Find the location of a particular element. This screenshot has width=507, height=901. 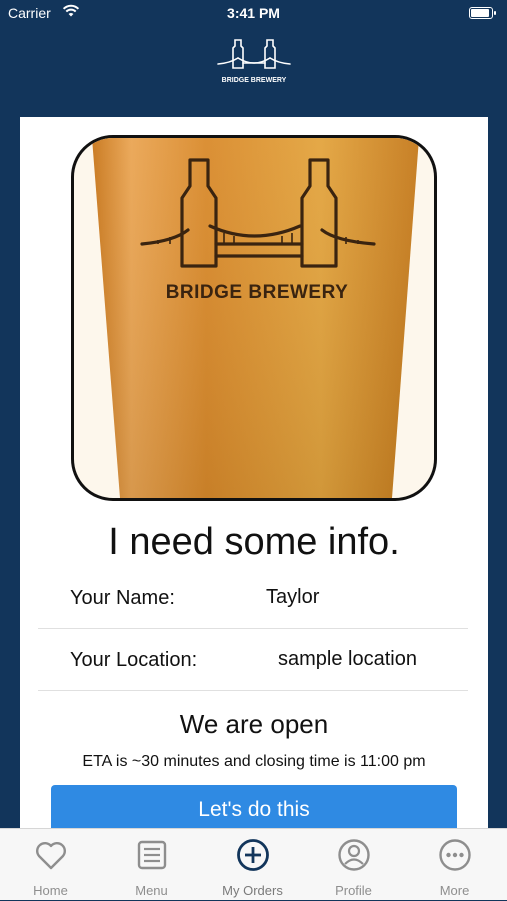

tab-menu: Menu is located at coordinates (151, 865).